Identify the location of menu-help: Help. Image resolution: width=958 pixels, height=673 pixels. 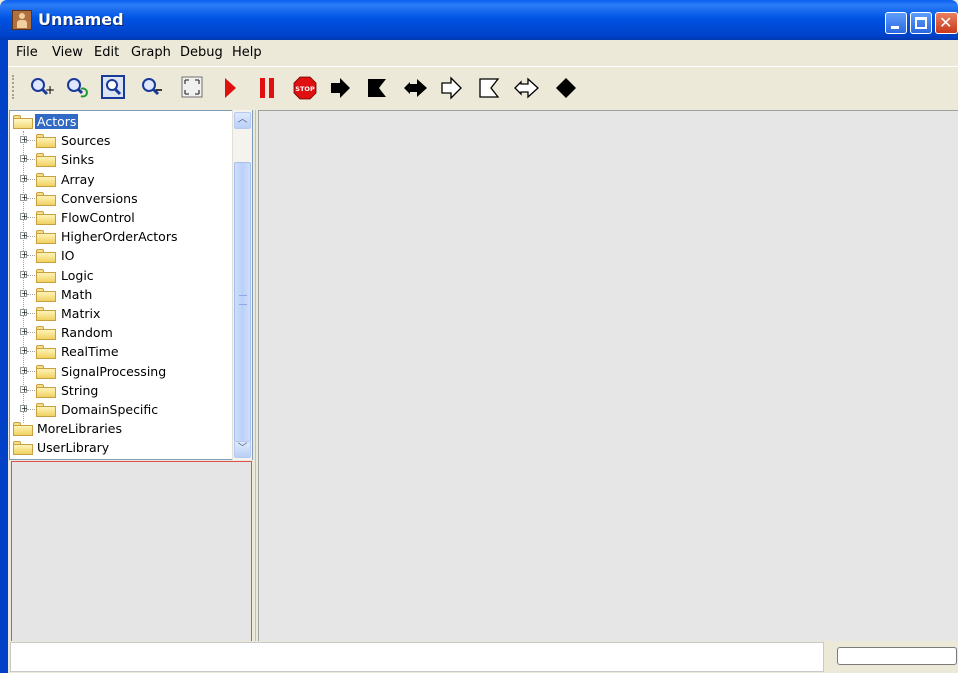
(247, 52).